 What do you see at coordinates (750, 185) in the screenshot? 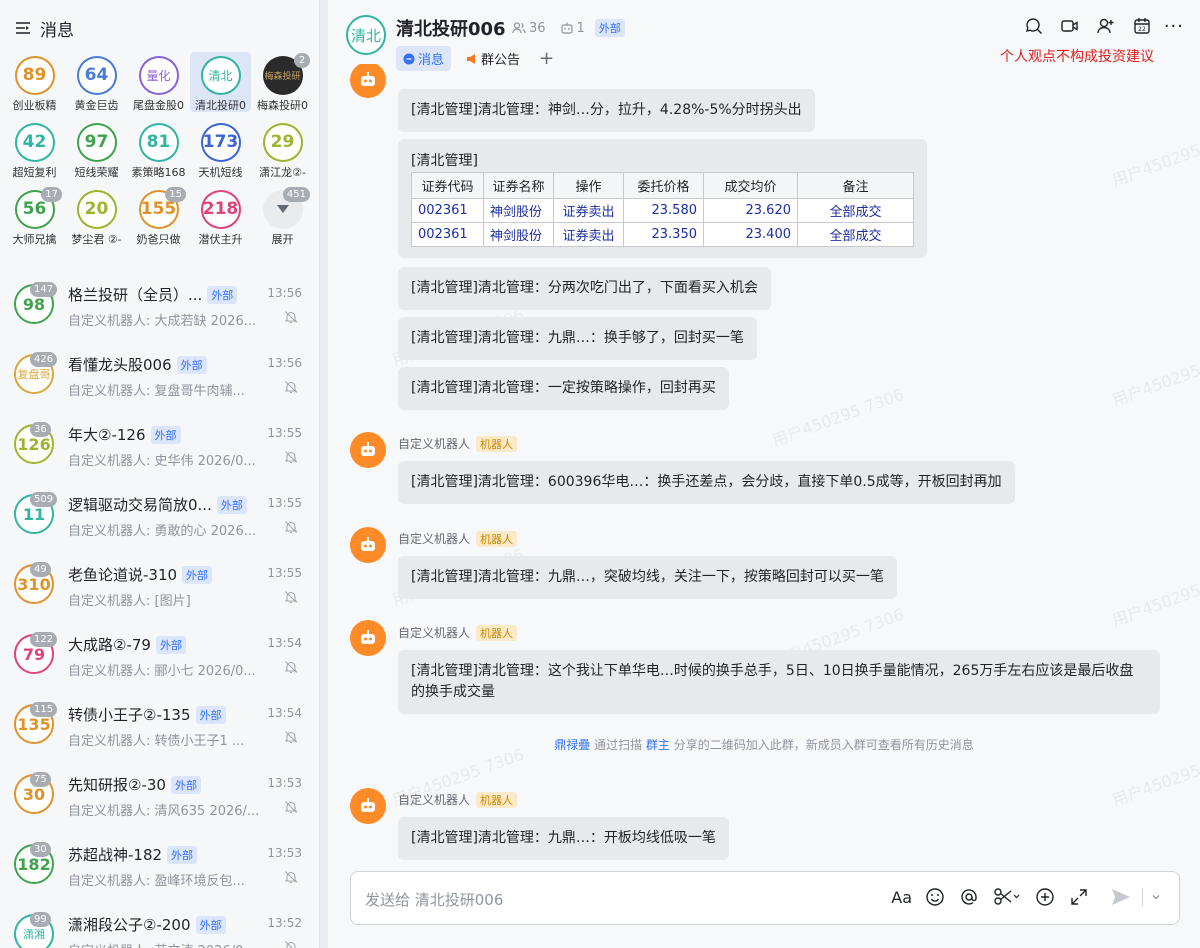
I see `col-header: 成交均价` at bounding box center [750, 185].